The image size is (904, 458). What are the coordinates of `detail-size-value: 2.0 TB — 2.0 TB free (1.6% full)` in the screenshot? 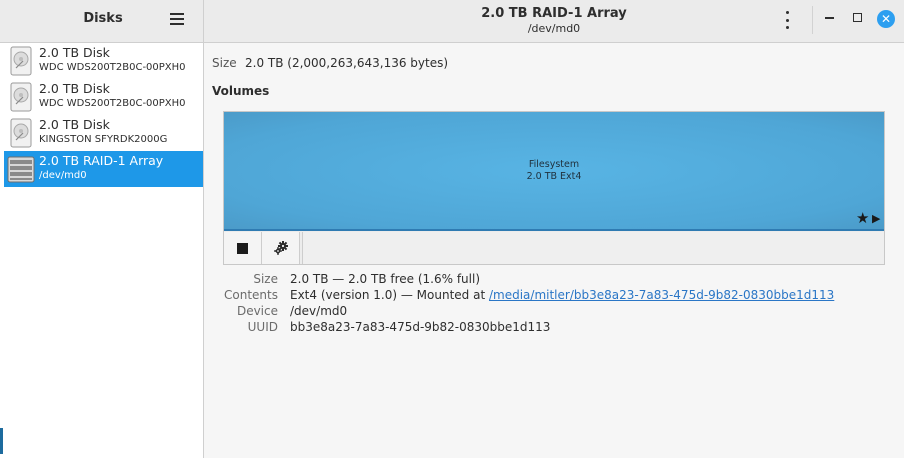 It's located at (385, 279).